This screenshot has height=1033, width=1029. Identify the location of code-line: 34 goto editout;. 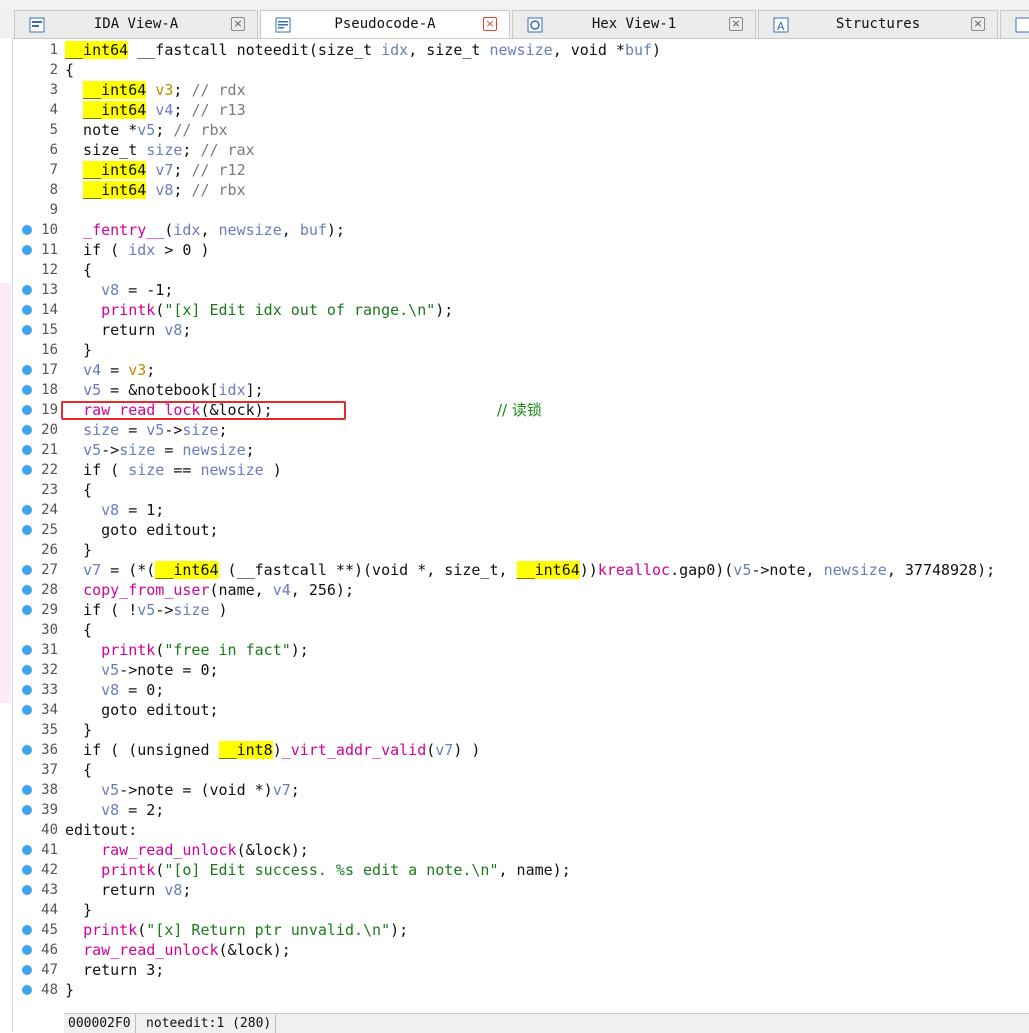
(514, 710).